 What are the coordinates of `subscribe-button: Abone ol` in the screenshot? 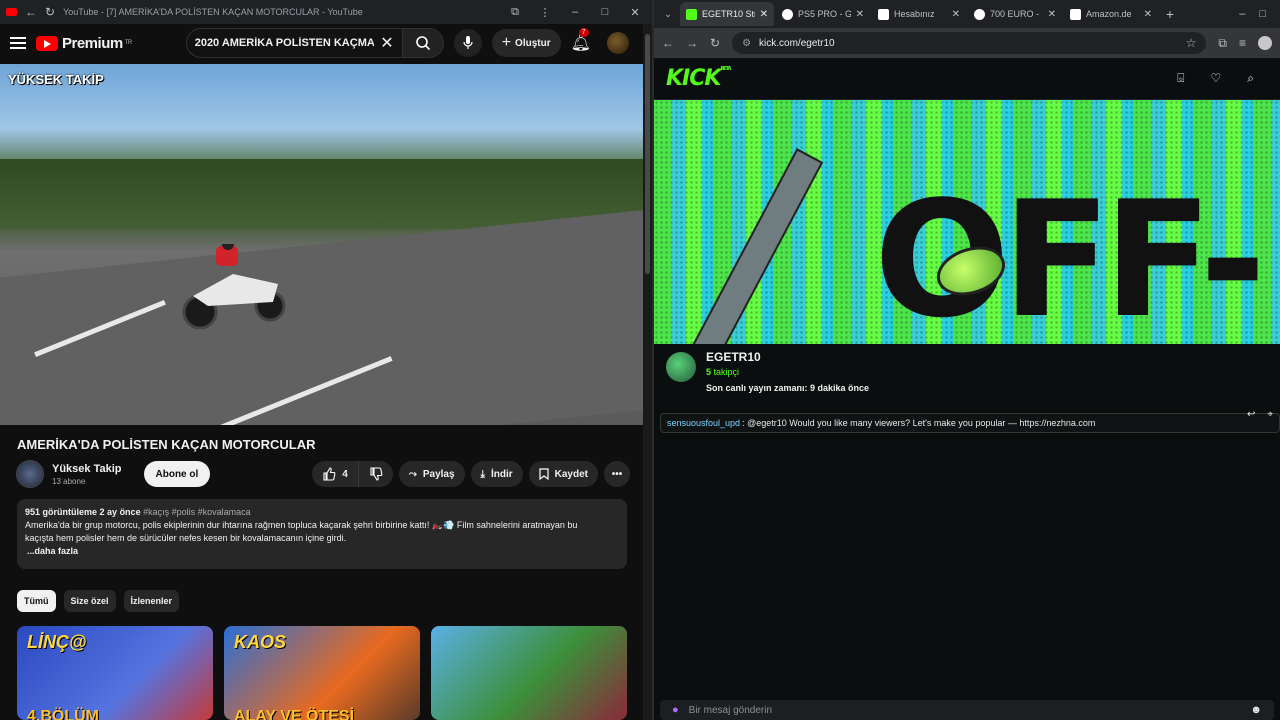 It's located at (177, 474).